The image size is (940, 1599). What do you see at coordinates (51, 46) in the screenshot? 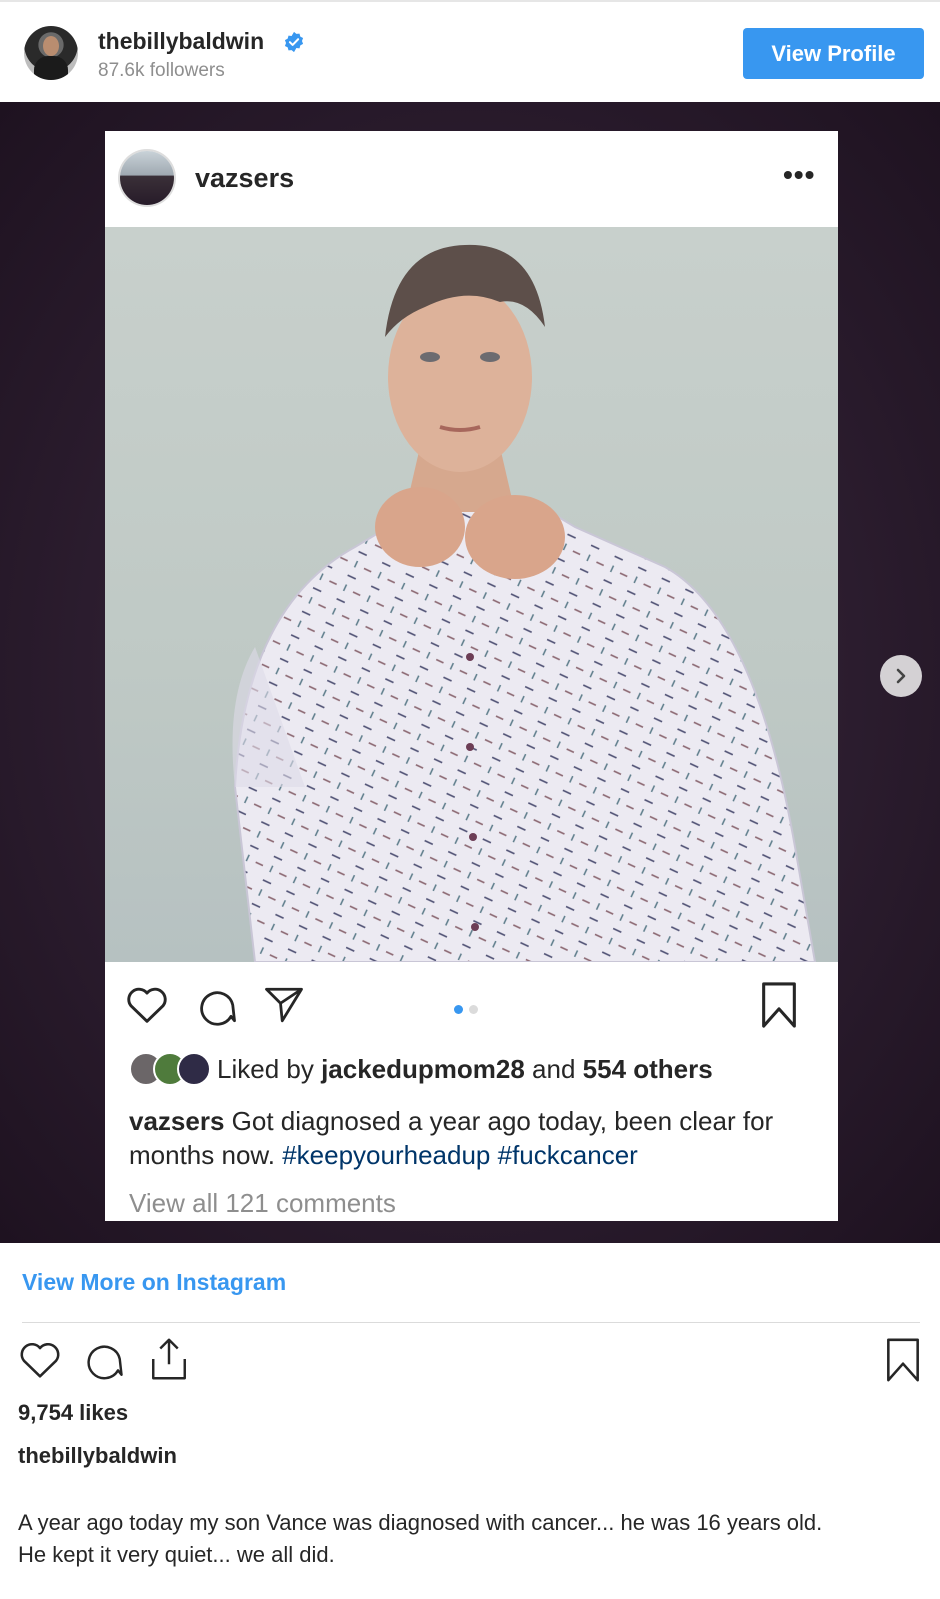
I see `avatar-face` at bounding box center [51, 46].